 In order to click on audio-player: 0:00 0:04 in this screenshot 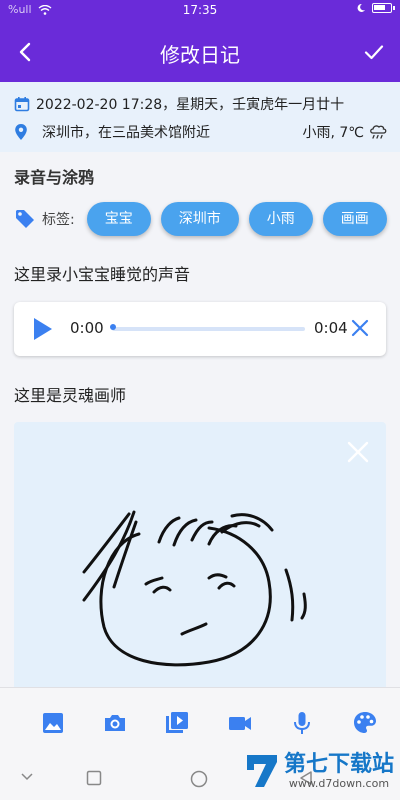, I will do `click(200, 329)`.